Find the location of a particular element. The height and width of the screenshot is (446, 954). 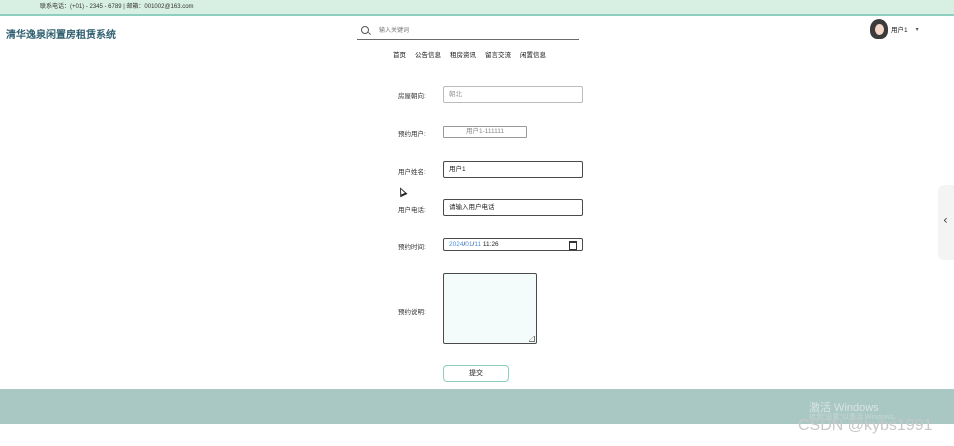

orientation-label: 房屋朝向: is located at coordinates (412, 96).